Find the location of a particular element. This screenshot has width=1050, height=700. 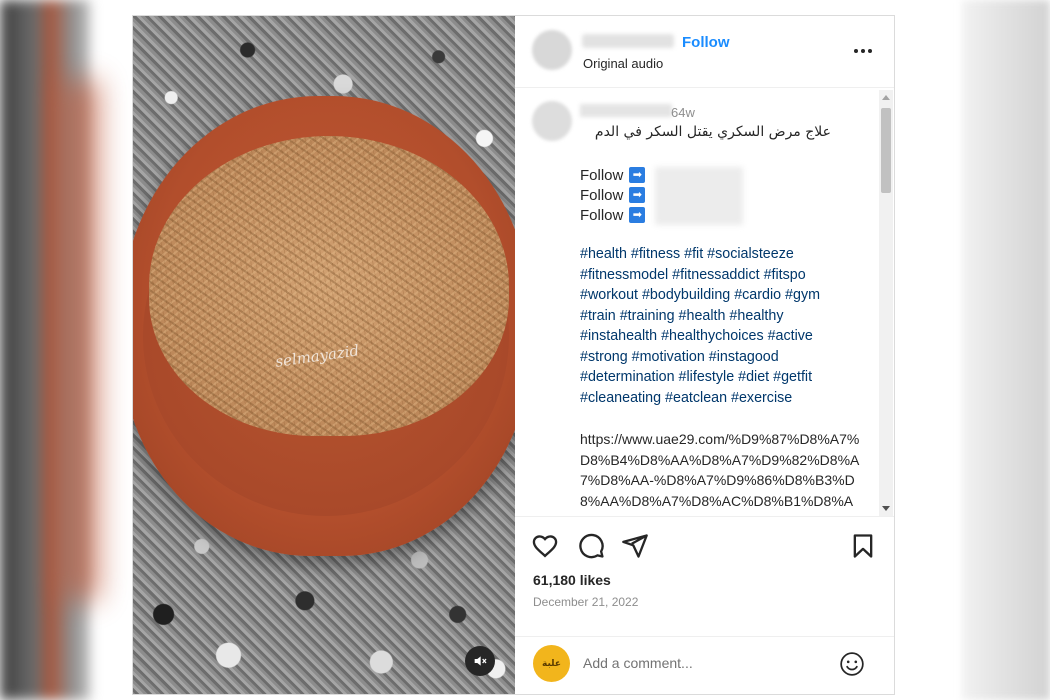

post-header: Follow Original audio is located at coordinates (704, 52).